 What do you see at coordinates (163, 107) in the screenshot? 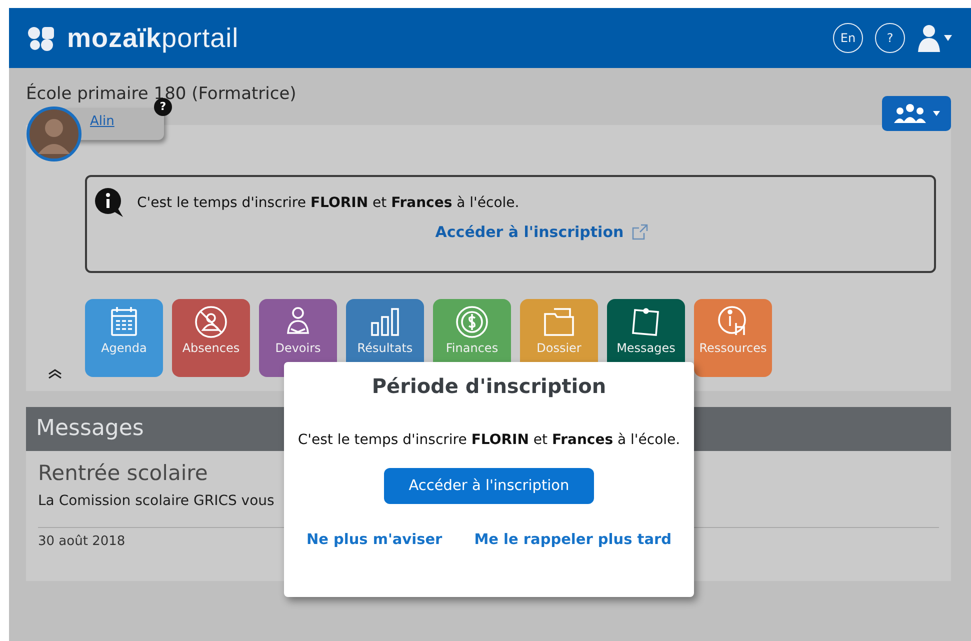
I see `help-badge: ?` at bounding box center [163, 107].